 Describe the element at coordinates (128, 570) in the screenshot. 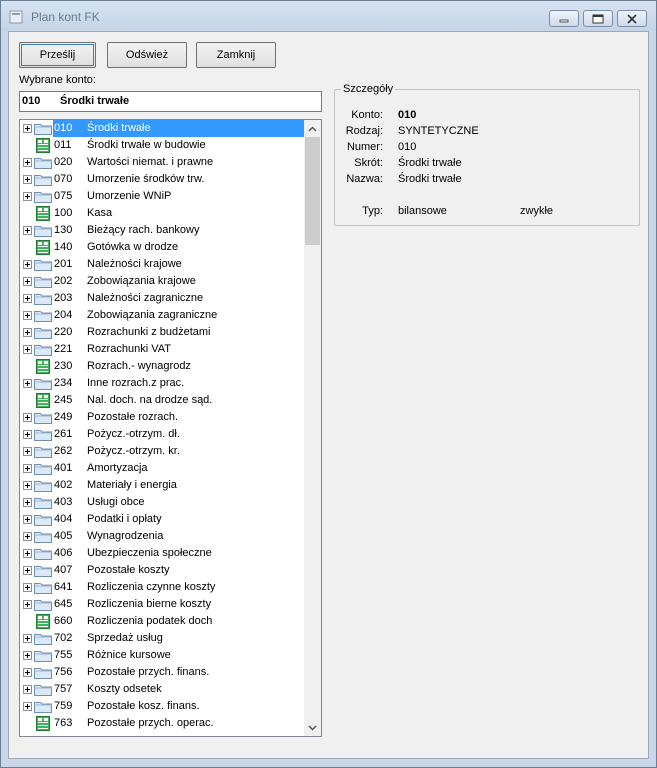

I see `account-name: Pozostałe koszty` at that location.